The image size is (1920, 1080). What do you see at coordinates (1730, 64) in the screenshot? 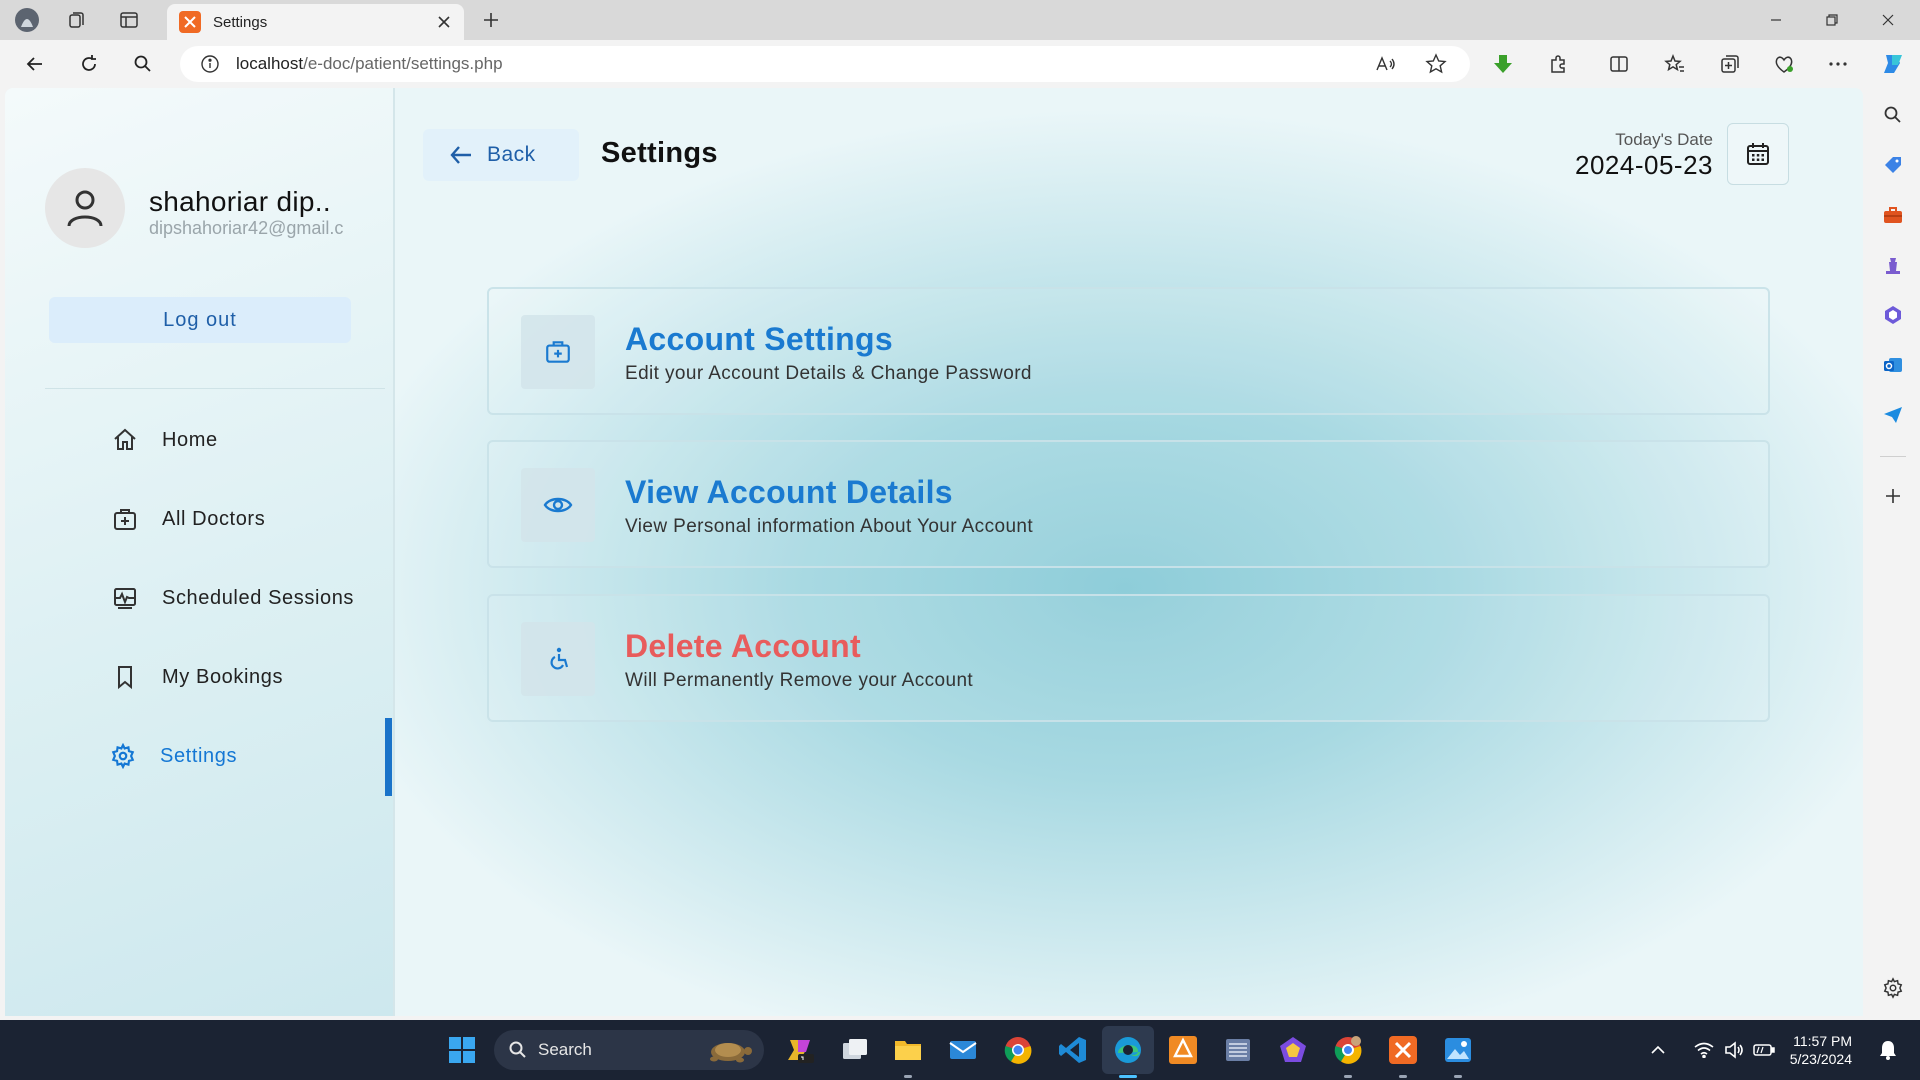
I see `collections-icon` at bounding box center [1730, 64].